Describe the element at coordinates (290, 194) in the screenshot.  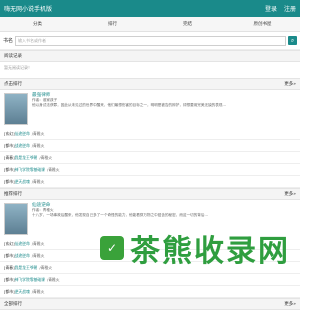
I see `recommend-rank-more-link: 更多»` at that location.